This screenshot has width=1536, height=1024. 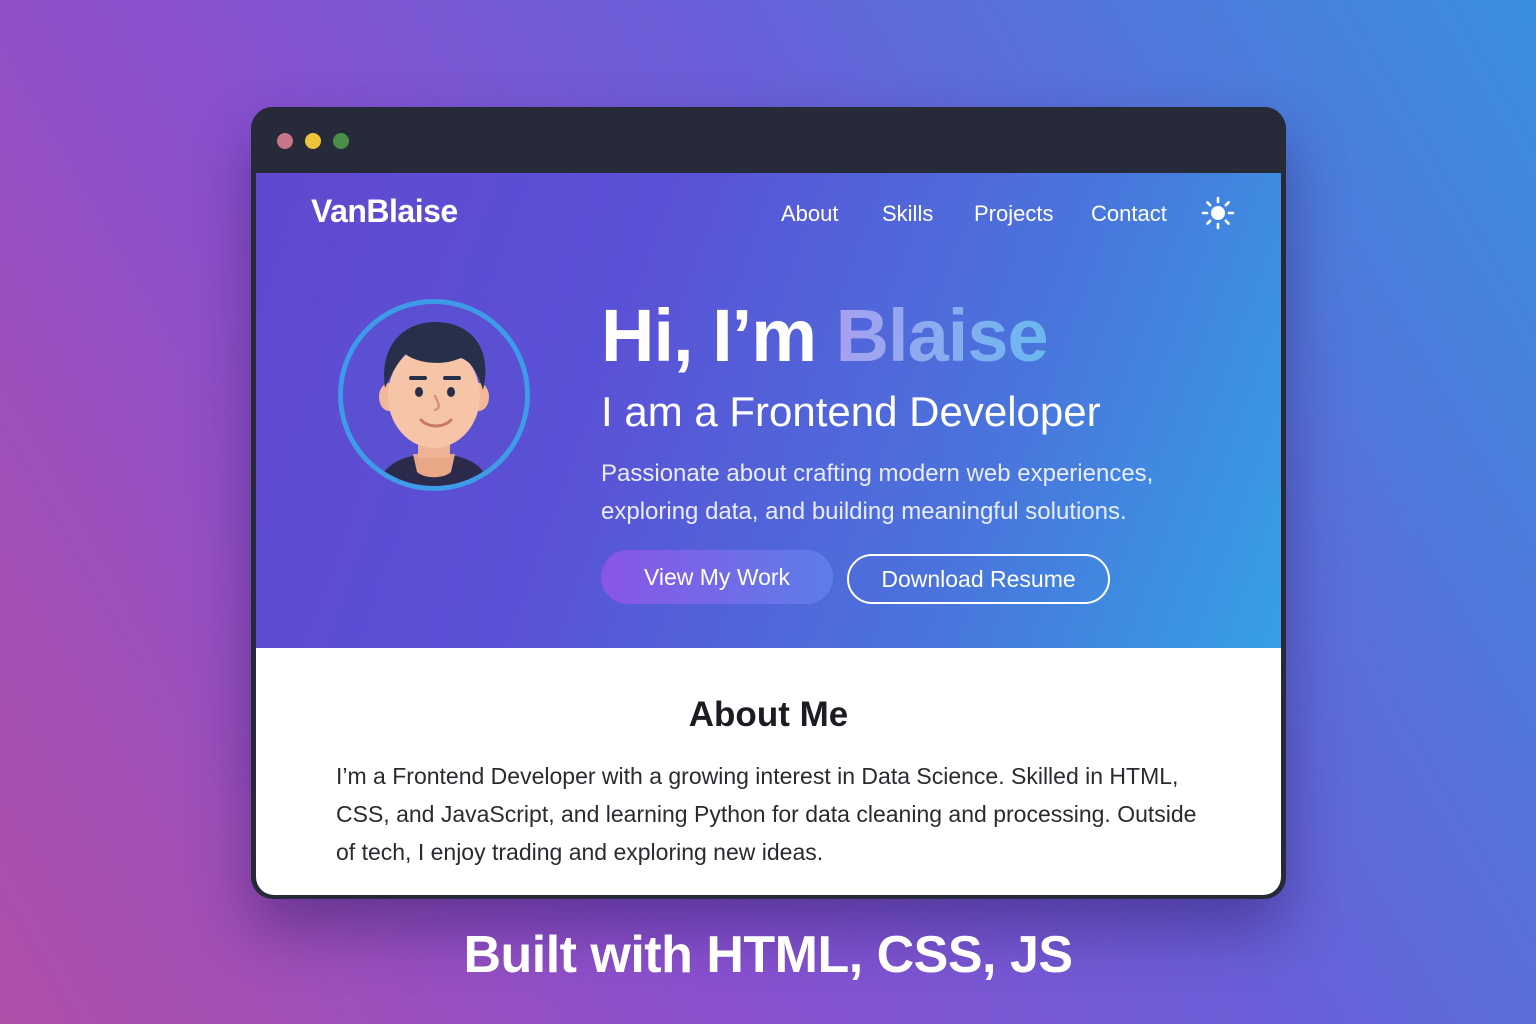 I want to click on avatar-illustration-icon, so click(x=434, y=395).